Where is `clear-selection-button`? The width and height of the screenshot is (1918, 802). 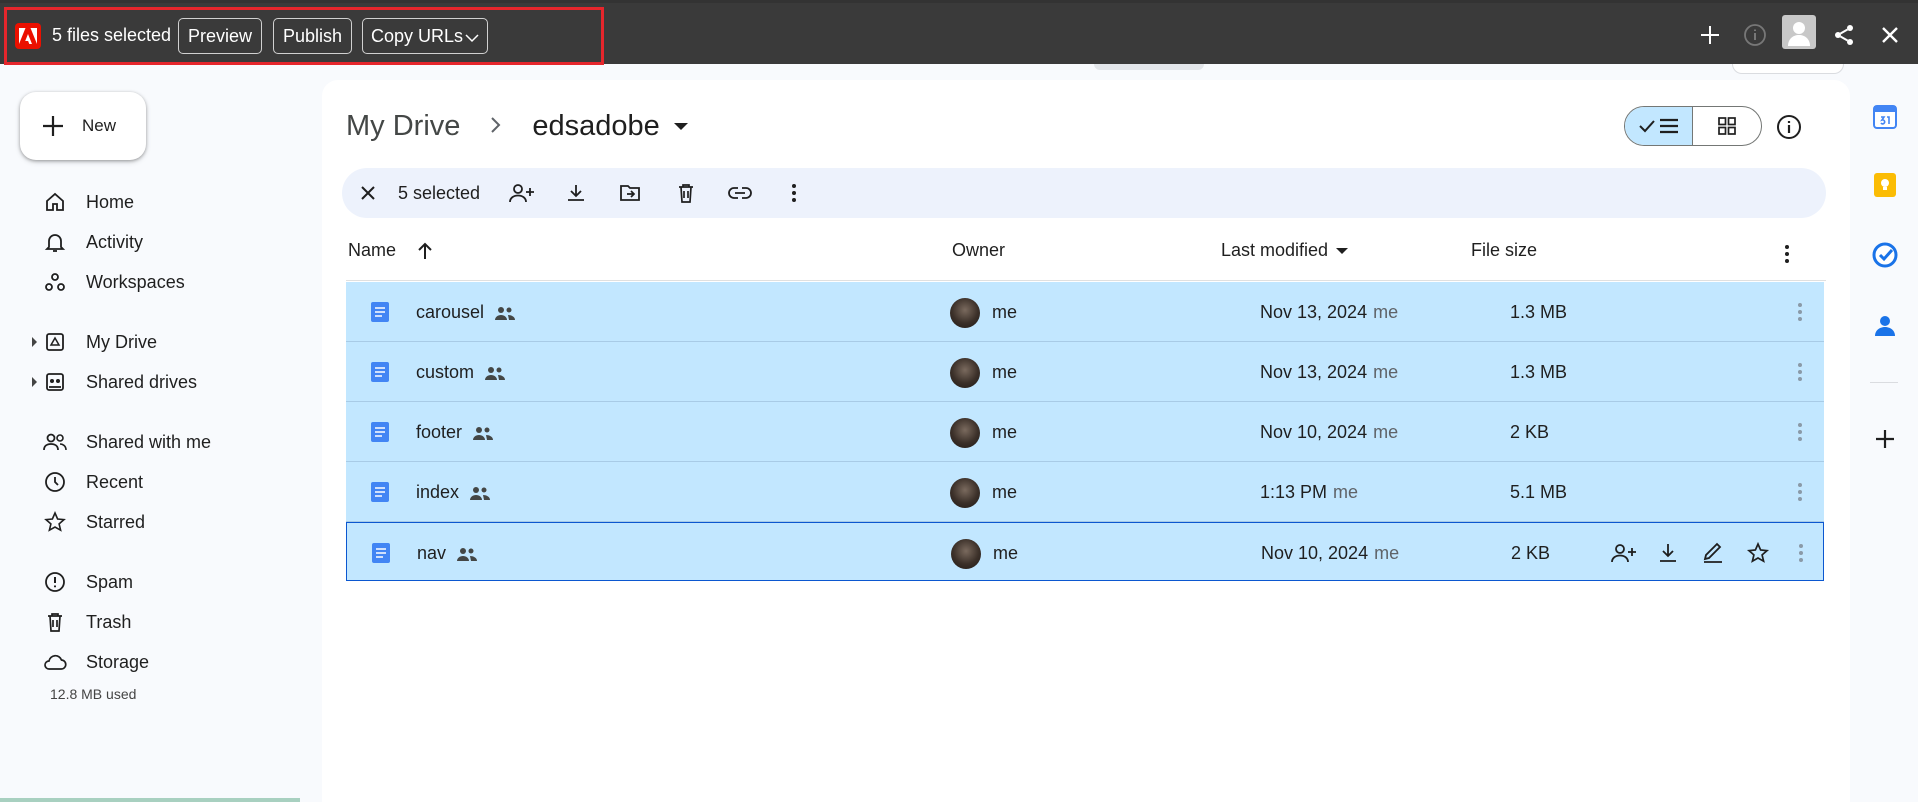
clear-selection-button is located at coordinates (368, 193).